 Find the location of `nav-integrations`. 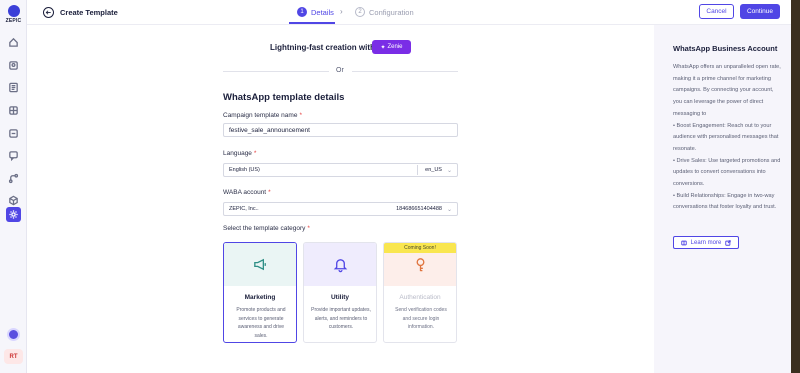

nav-integrations is located at coordinates (13, 200).